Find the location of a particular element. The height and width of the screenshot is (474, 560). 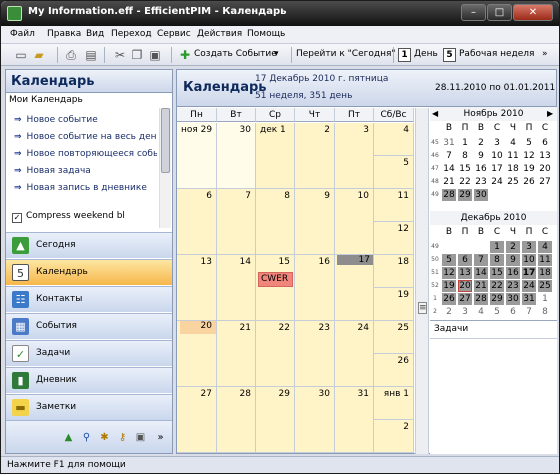

weekend-cell: 26 is located at coordinates (394, 370).